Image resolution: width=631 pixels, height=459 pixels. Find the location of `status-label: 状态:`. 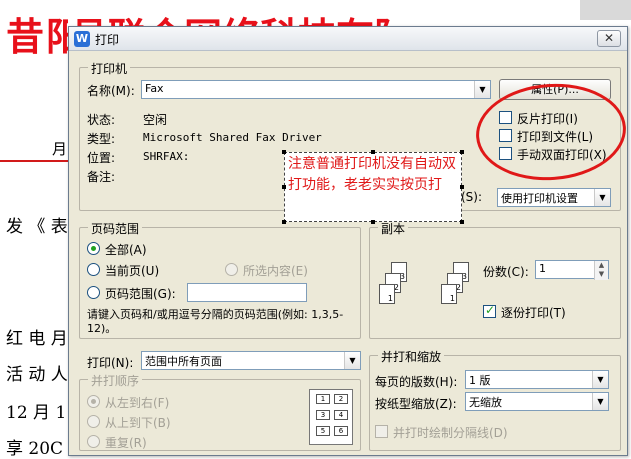

status-label: 状态: is located at coordinates (101, 120).